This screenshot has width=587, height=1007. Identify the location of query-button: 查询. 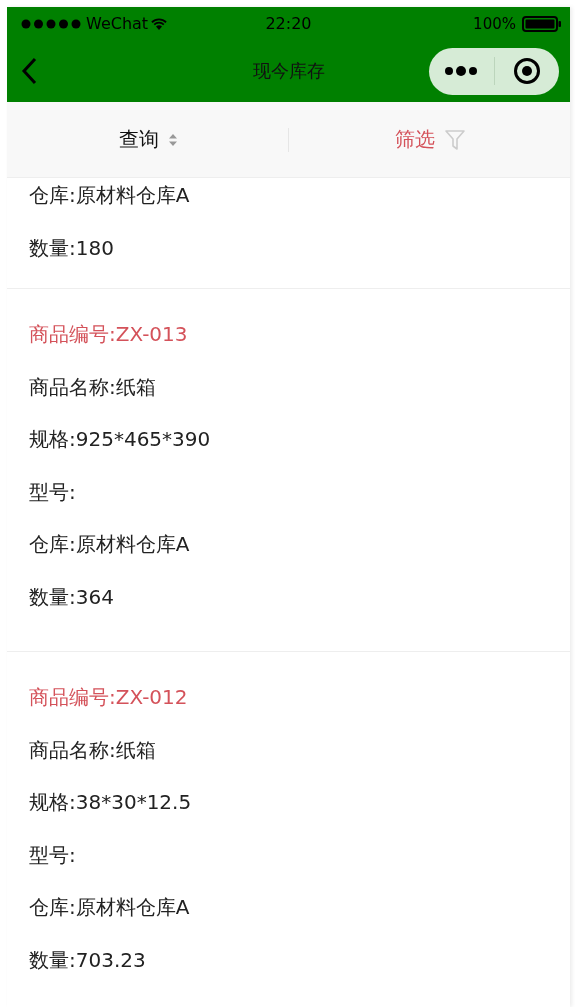
(138, 139).